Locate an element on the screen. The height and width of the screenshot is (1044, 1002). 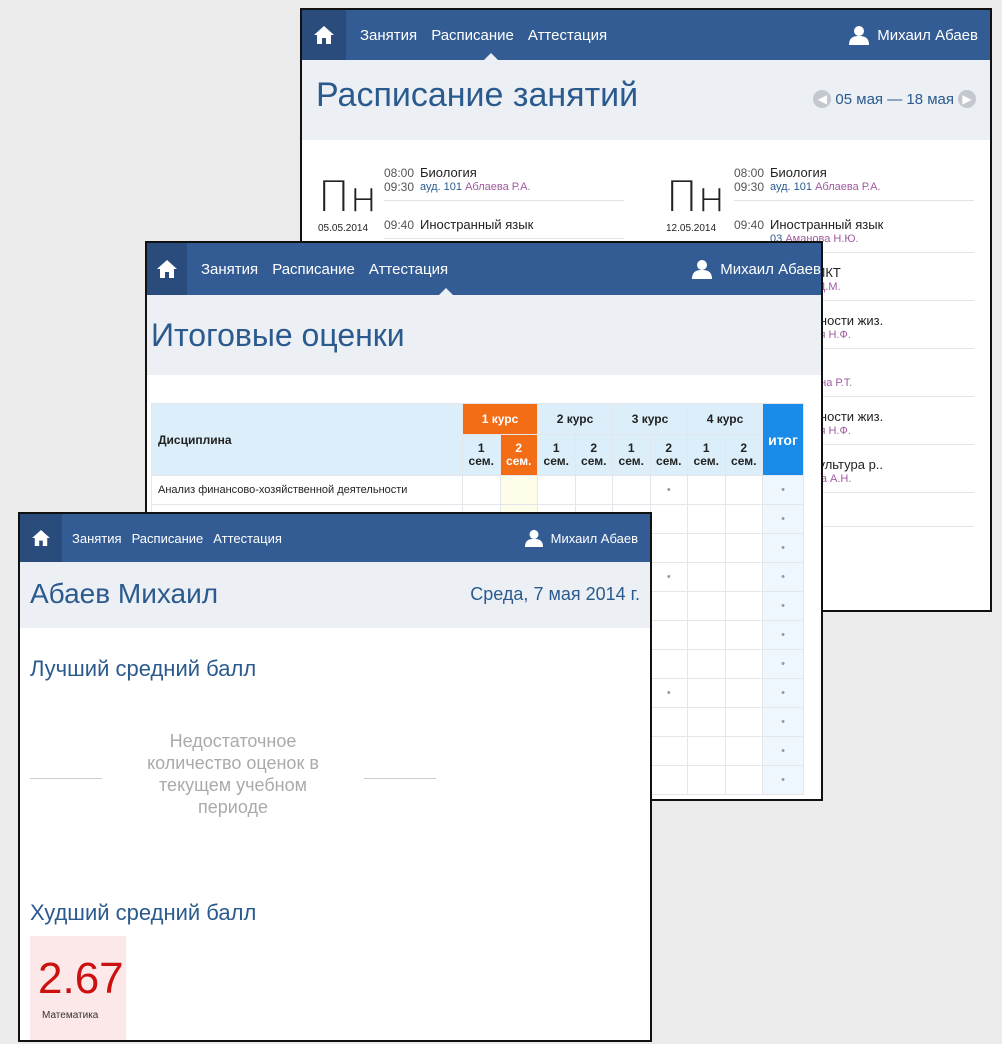
course-header: 2 курс is located at coordinates (575, 419).